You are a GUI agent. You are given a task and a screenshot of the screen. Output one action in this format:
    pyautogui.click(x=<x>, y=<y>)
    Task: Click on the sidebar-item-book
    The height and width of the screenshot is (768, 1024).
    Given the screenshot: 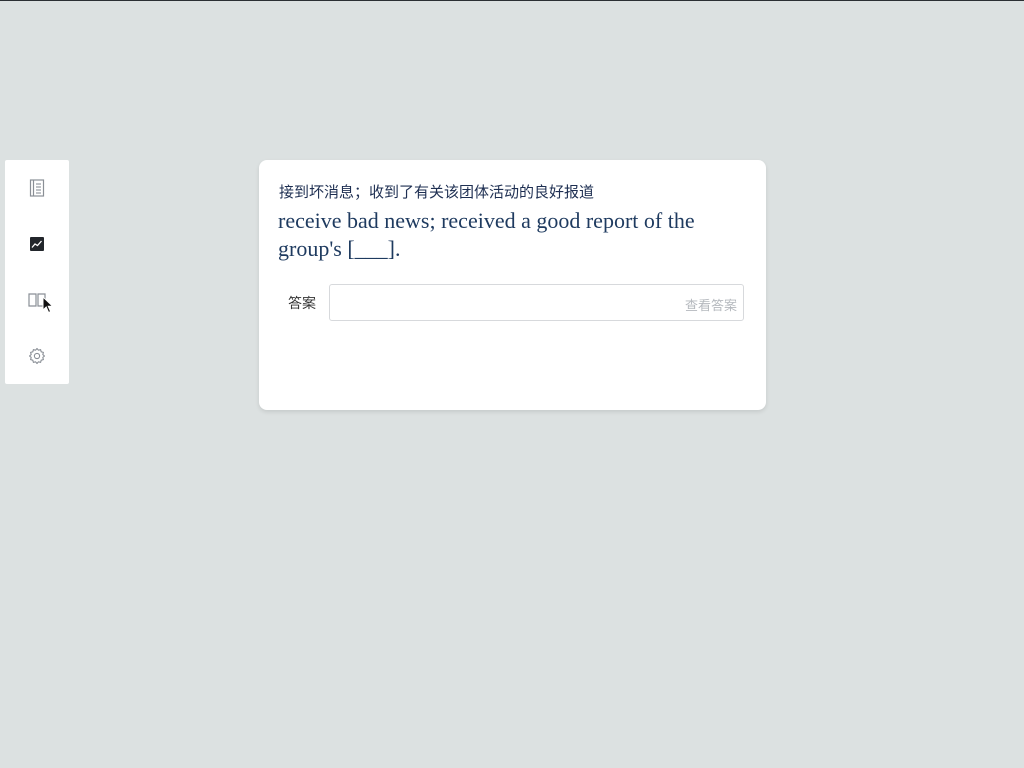 What is the action you would take?
    pyautogui.click(x=37, y=300)
    